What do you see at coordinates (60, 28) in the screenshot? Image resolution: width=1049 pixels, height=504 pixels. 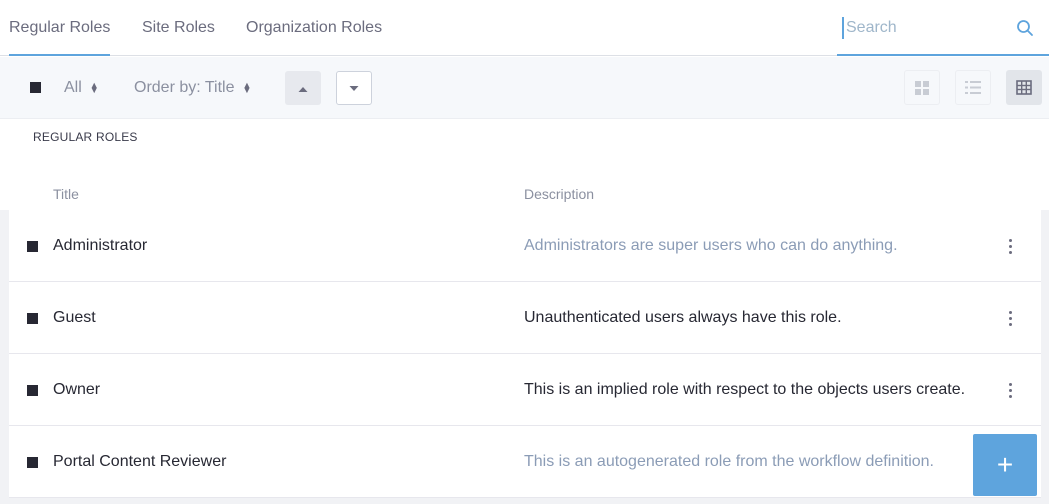 I see `tab-regular-roles: Regular Roles` at bounding box center [60, 28].